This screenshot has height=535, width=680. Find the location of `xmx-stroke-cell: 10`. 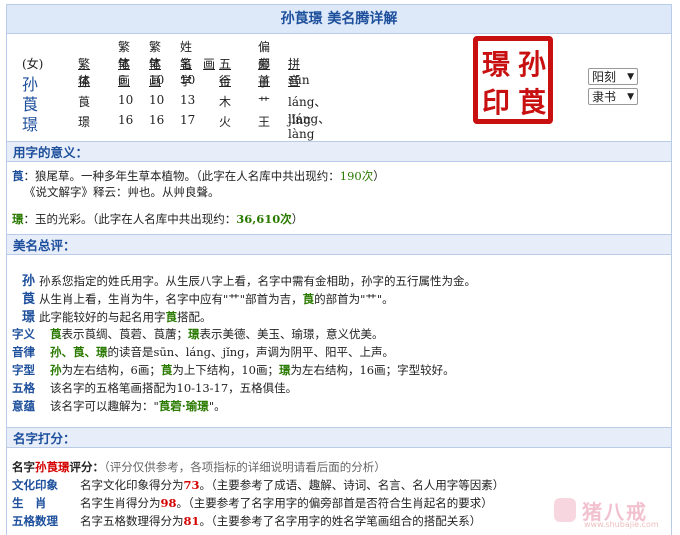

xmx-stroke-cell: 10 is located at coordinates (188, 80).